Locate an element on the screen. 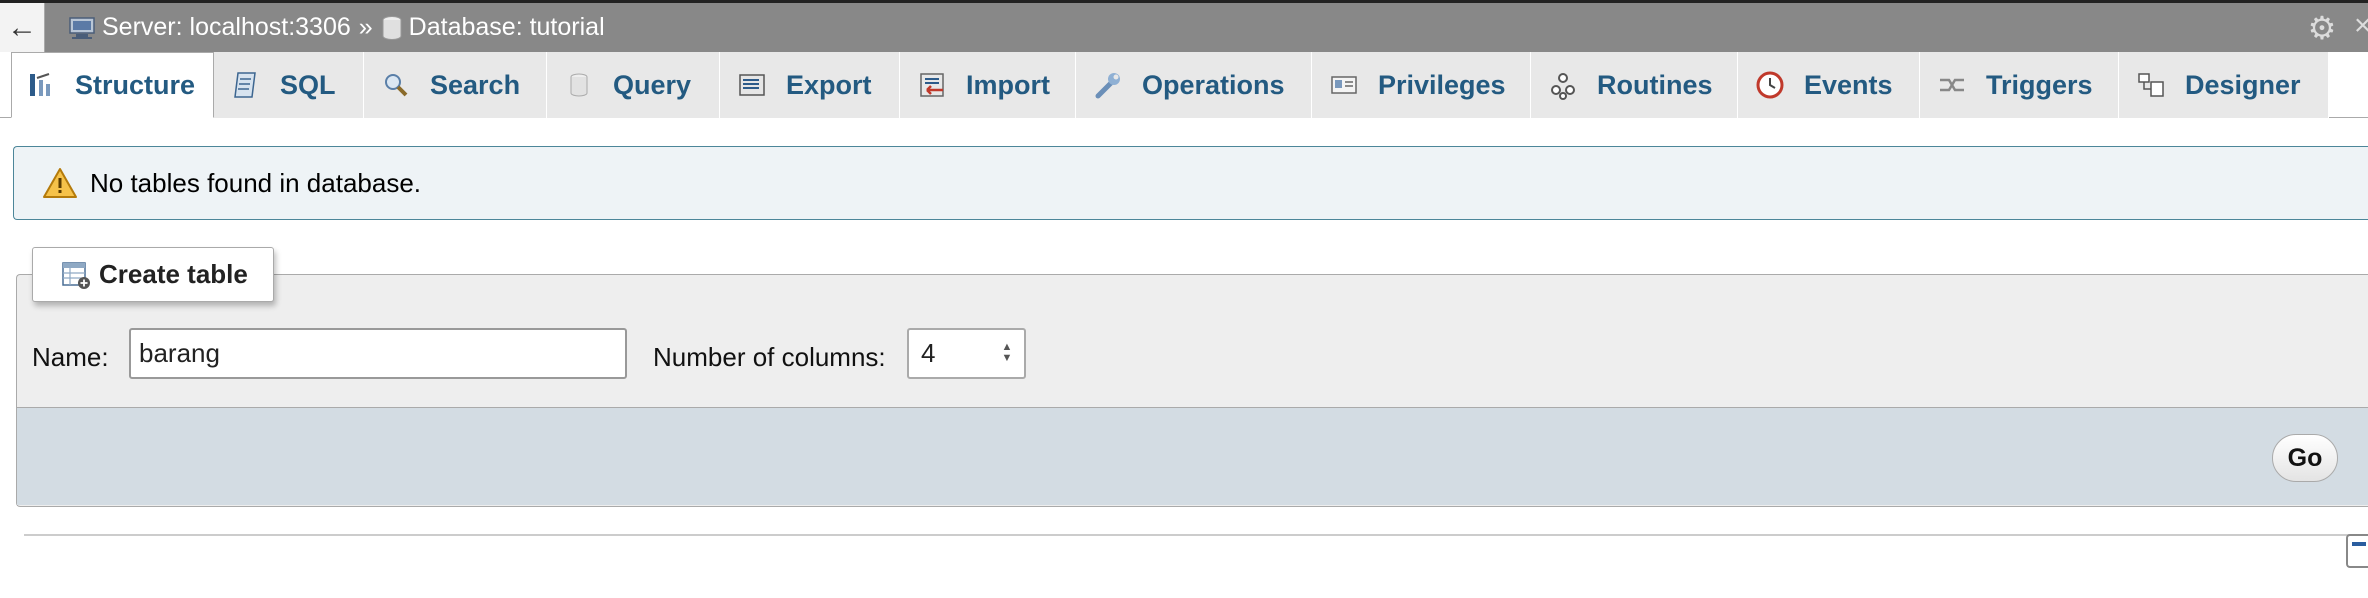 The height and width of the screenshot is (598, 2368). tab-search: Search is located at coordinates (455, 85).